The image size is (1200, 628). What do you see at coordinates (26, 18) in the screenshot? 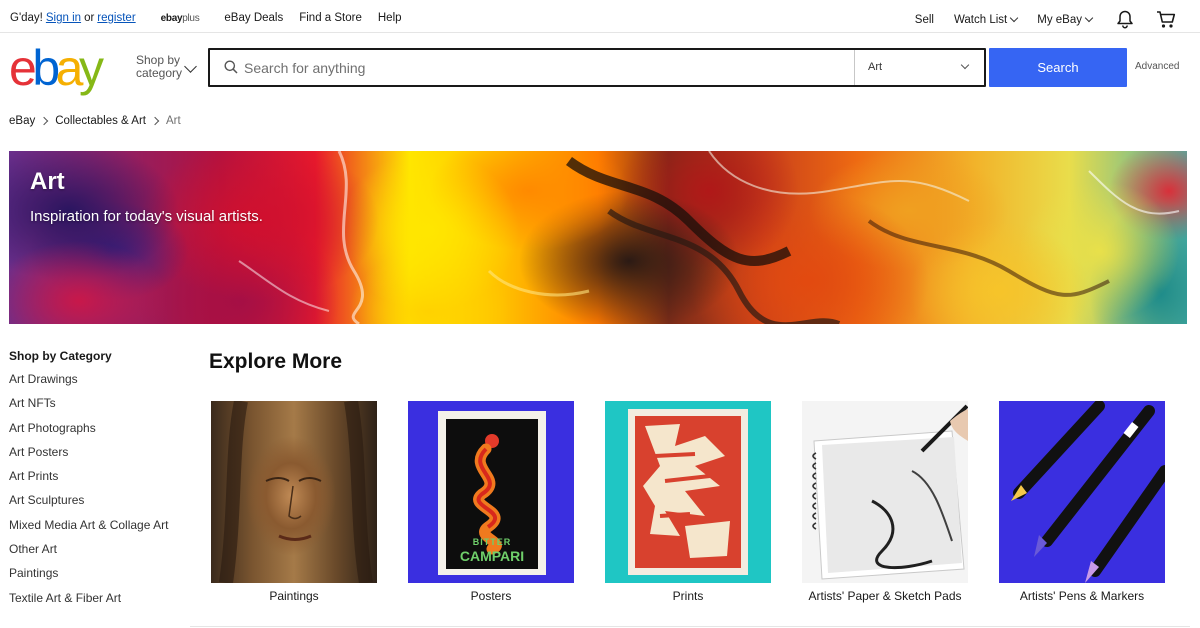
I see `greeting-text: G'day!` at bounding box center [26, 18].